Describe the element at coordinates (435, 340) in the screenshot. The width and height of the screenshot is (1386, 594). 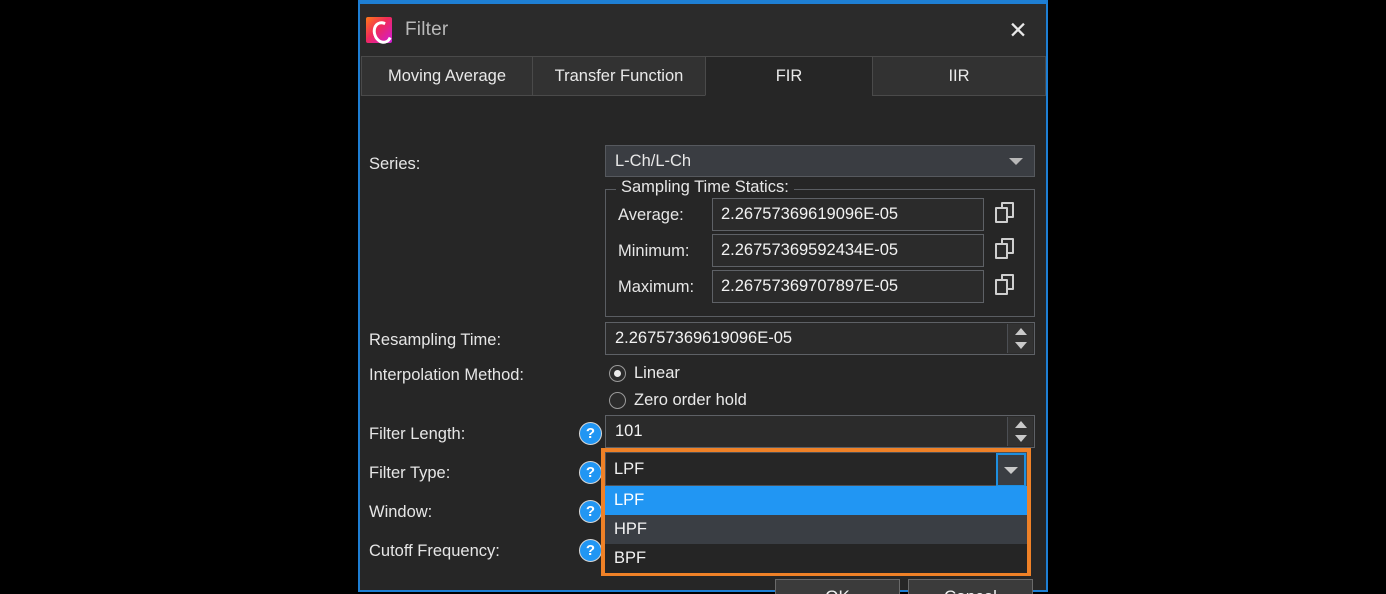
I see `resampling-time-label: Resampling Time:` at that location.